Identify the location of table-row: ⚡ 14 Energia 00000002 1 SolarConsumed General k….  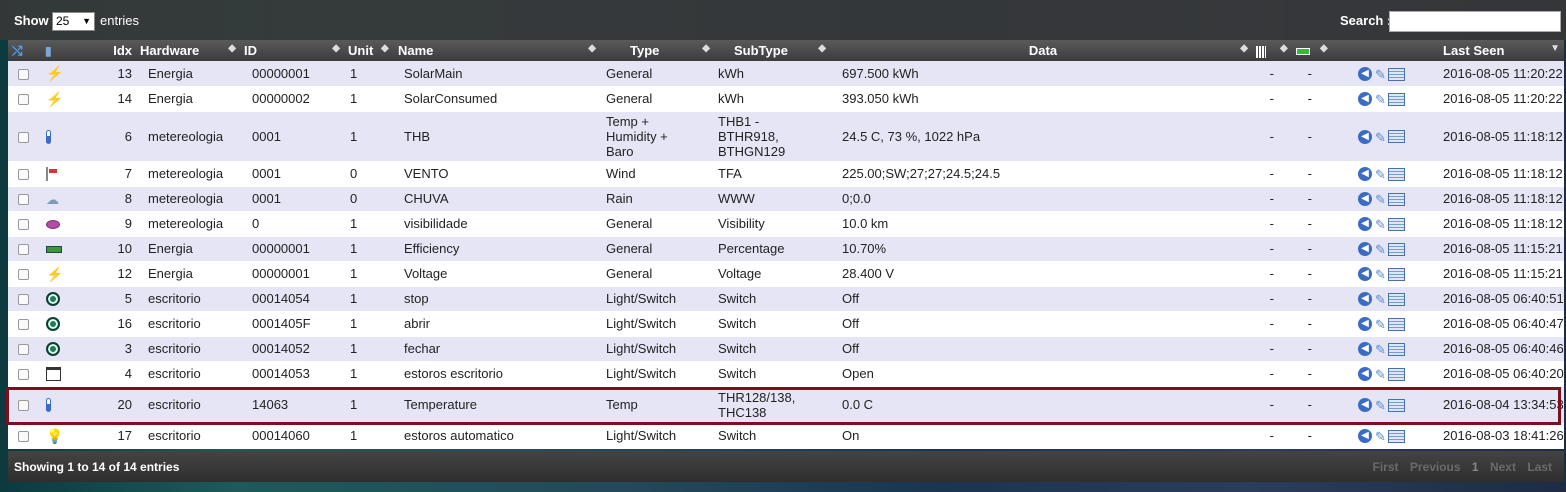
(786, 99).